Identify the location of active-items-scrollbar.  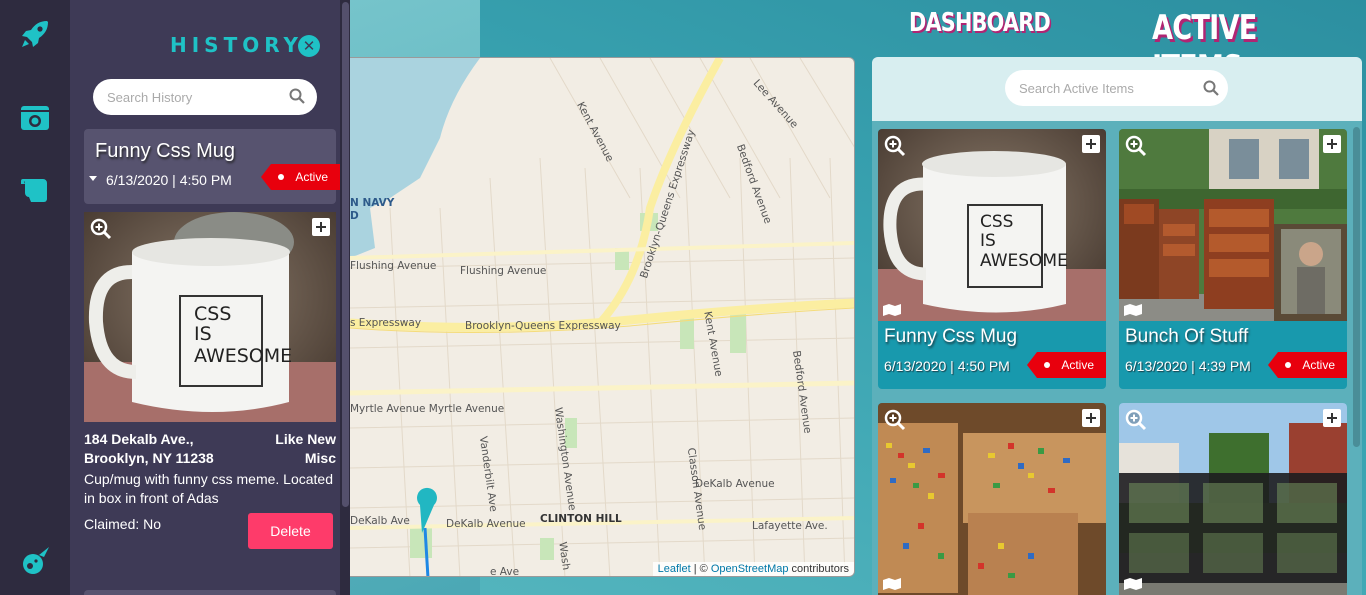
(1356, 287).